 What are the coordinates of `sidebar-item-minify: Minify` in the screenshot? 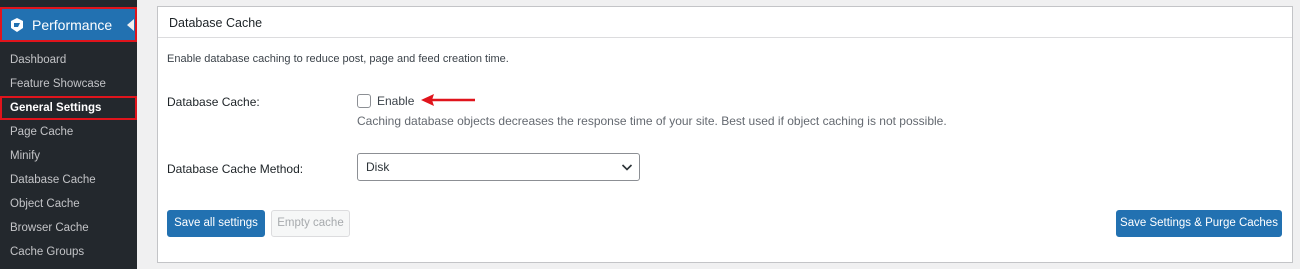 It's located at (68, 156).